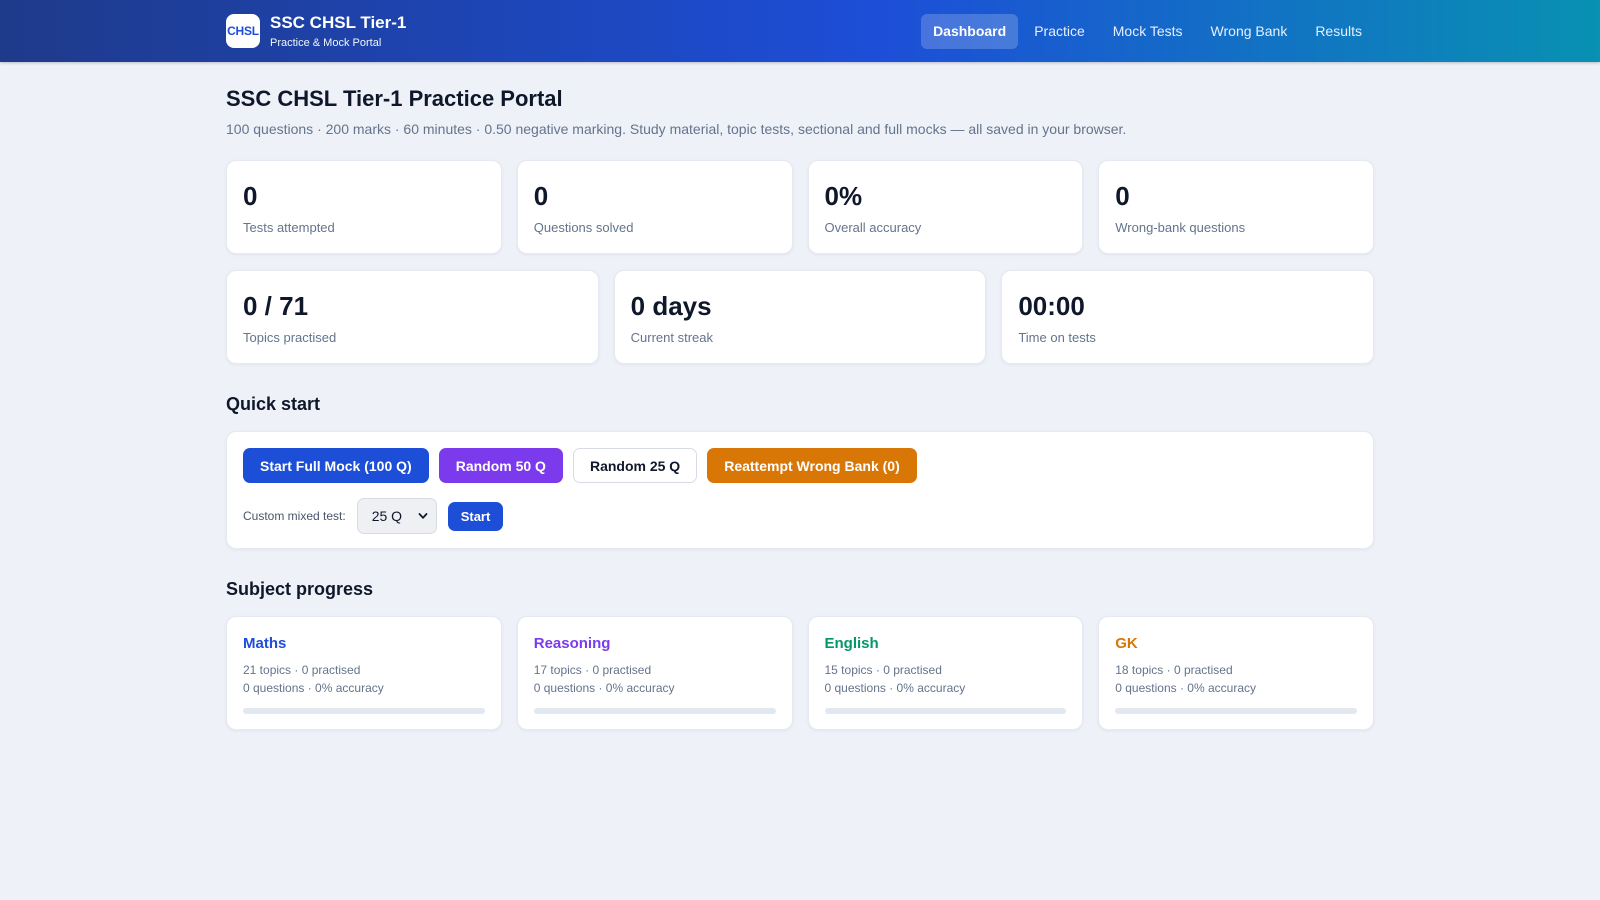 Image resolution: width=1600 pixels, height=900 pixels. Describe the element at coordinates (635, 465) in the screenshot. I see `random-25-button: Random 25 Q` at that location.